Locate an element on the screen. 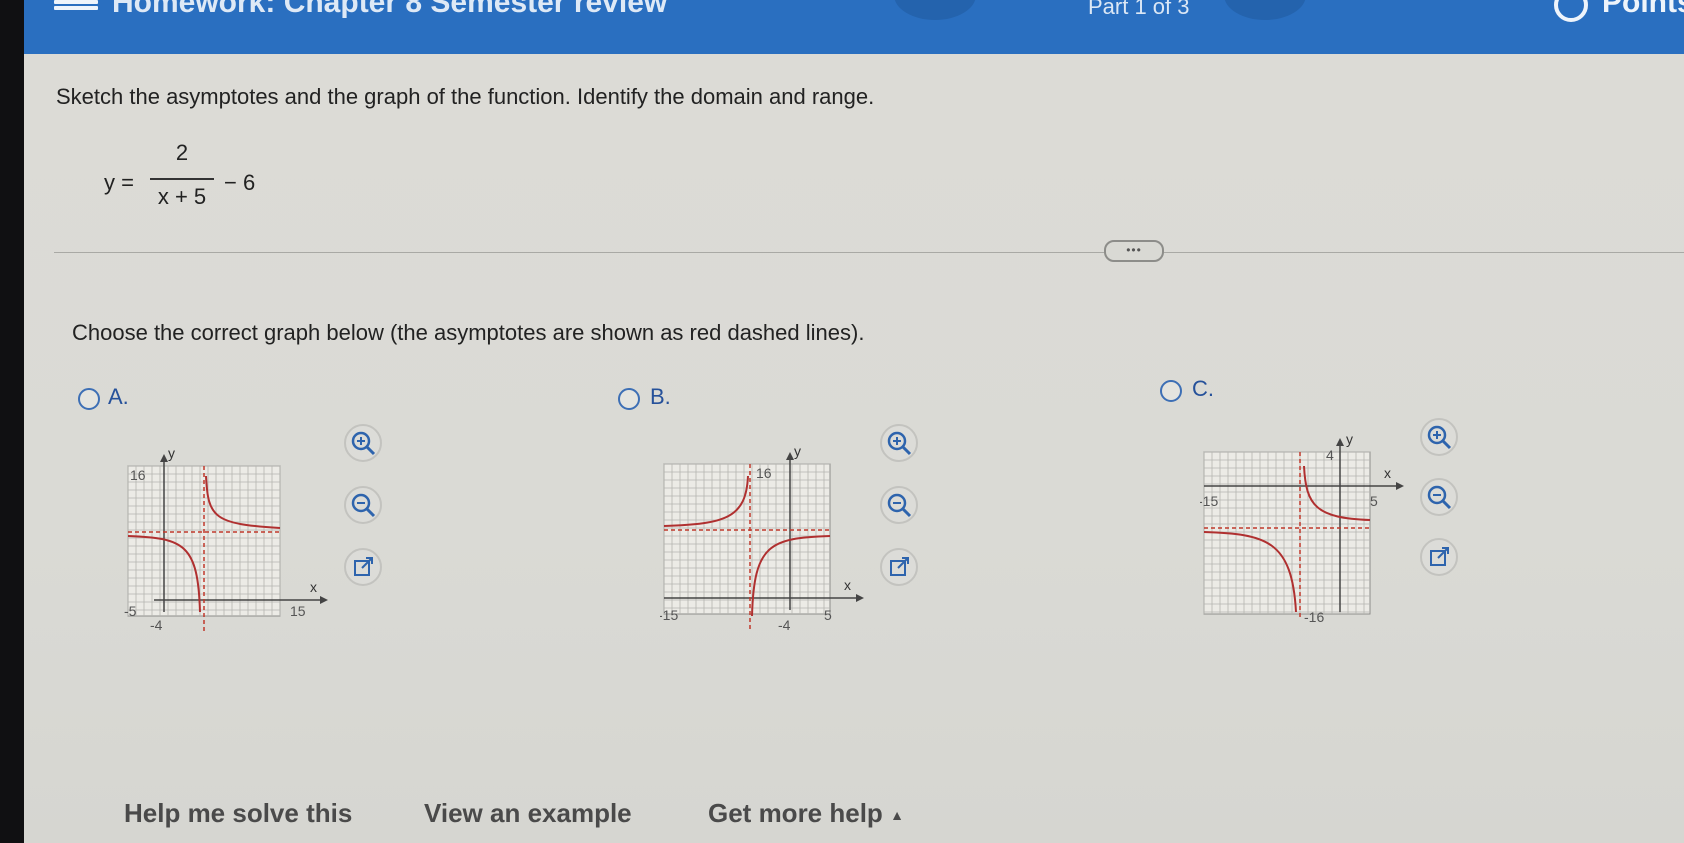 This screenshot has width=1684, height=843. option-b-zoom-in-button is located at coordinates (899, 443).